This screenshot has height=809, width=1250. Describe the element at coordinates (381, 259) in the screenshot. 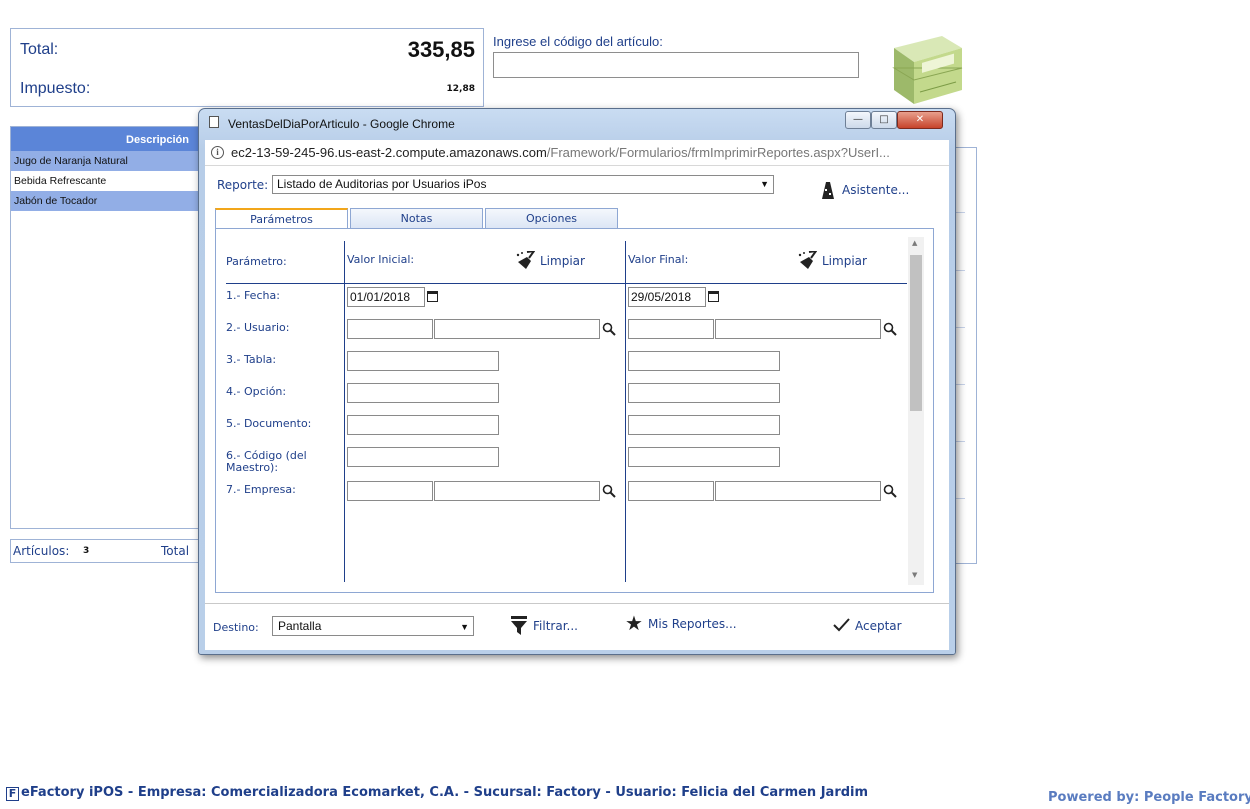

I see `initial-value-header: Valor Inicial:` at that location.